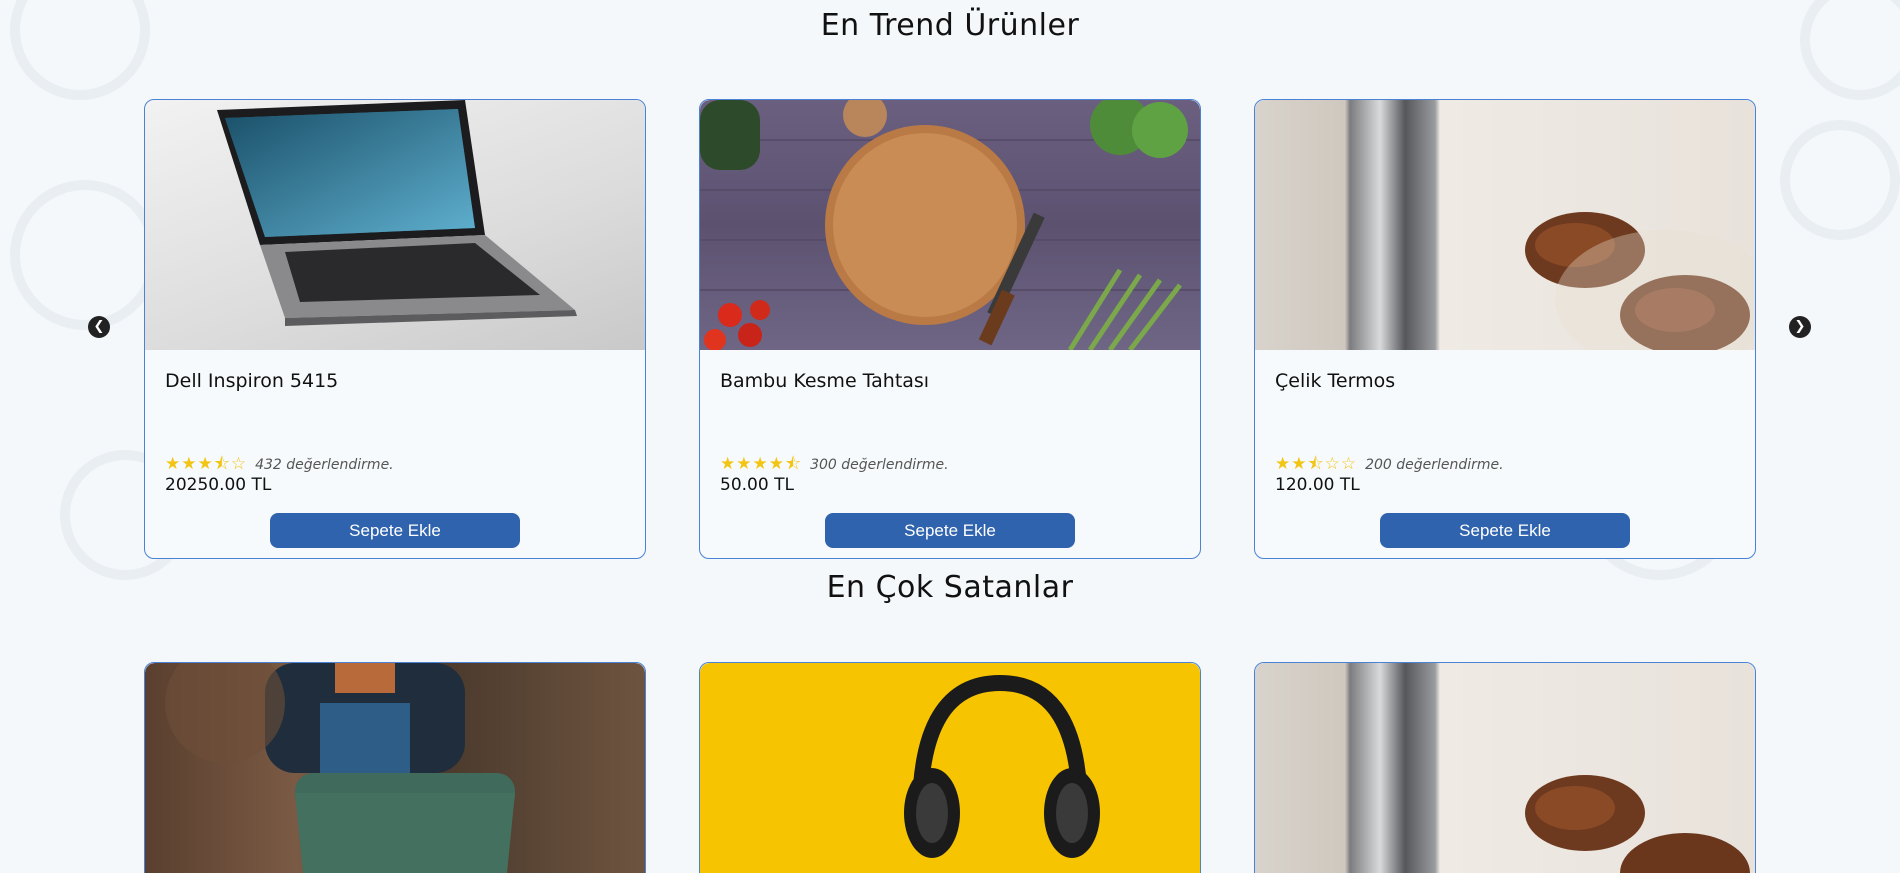 The width and height of the screenshot is (1900, 873). What do you see at coordinates (1800, 327) in the screenshot?
I see `chevron-right-icon: ❯` at bounding box center [1800, 327].